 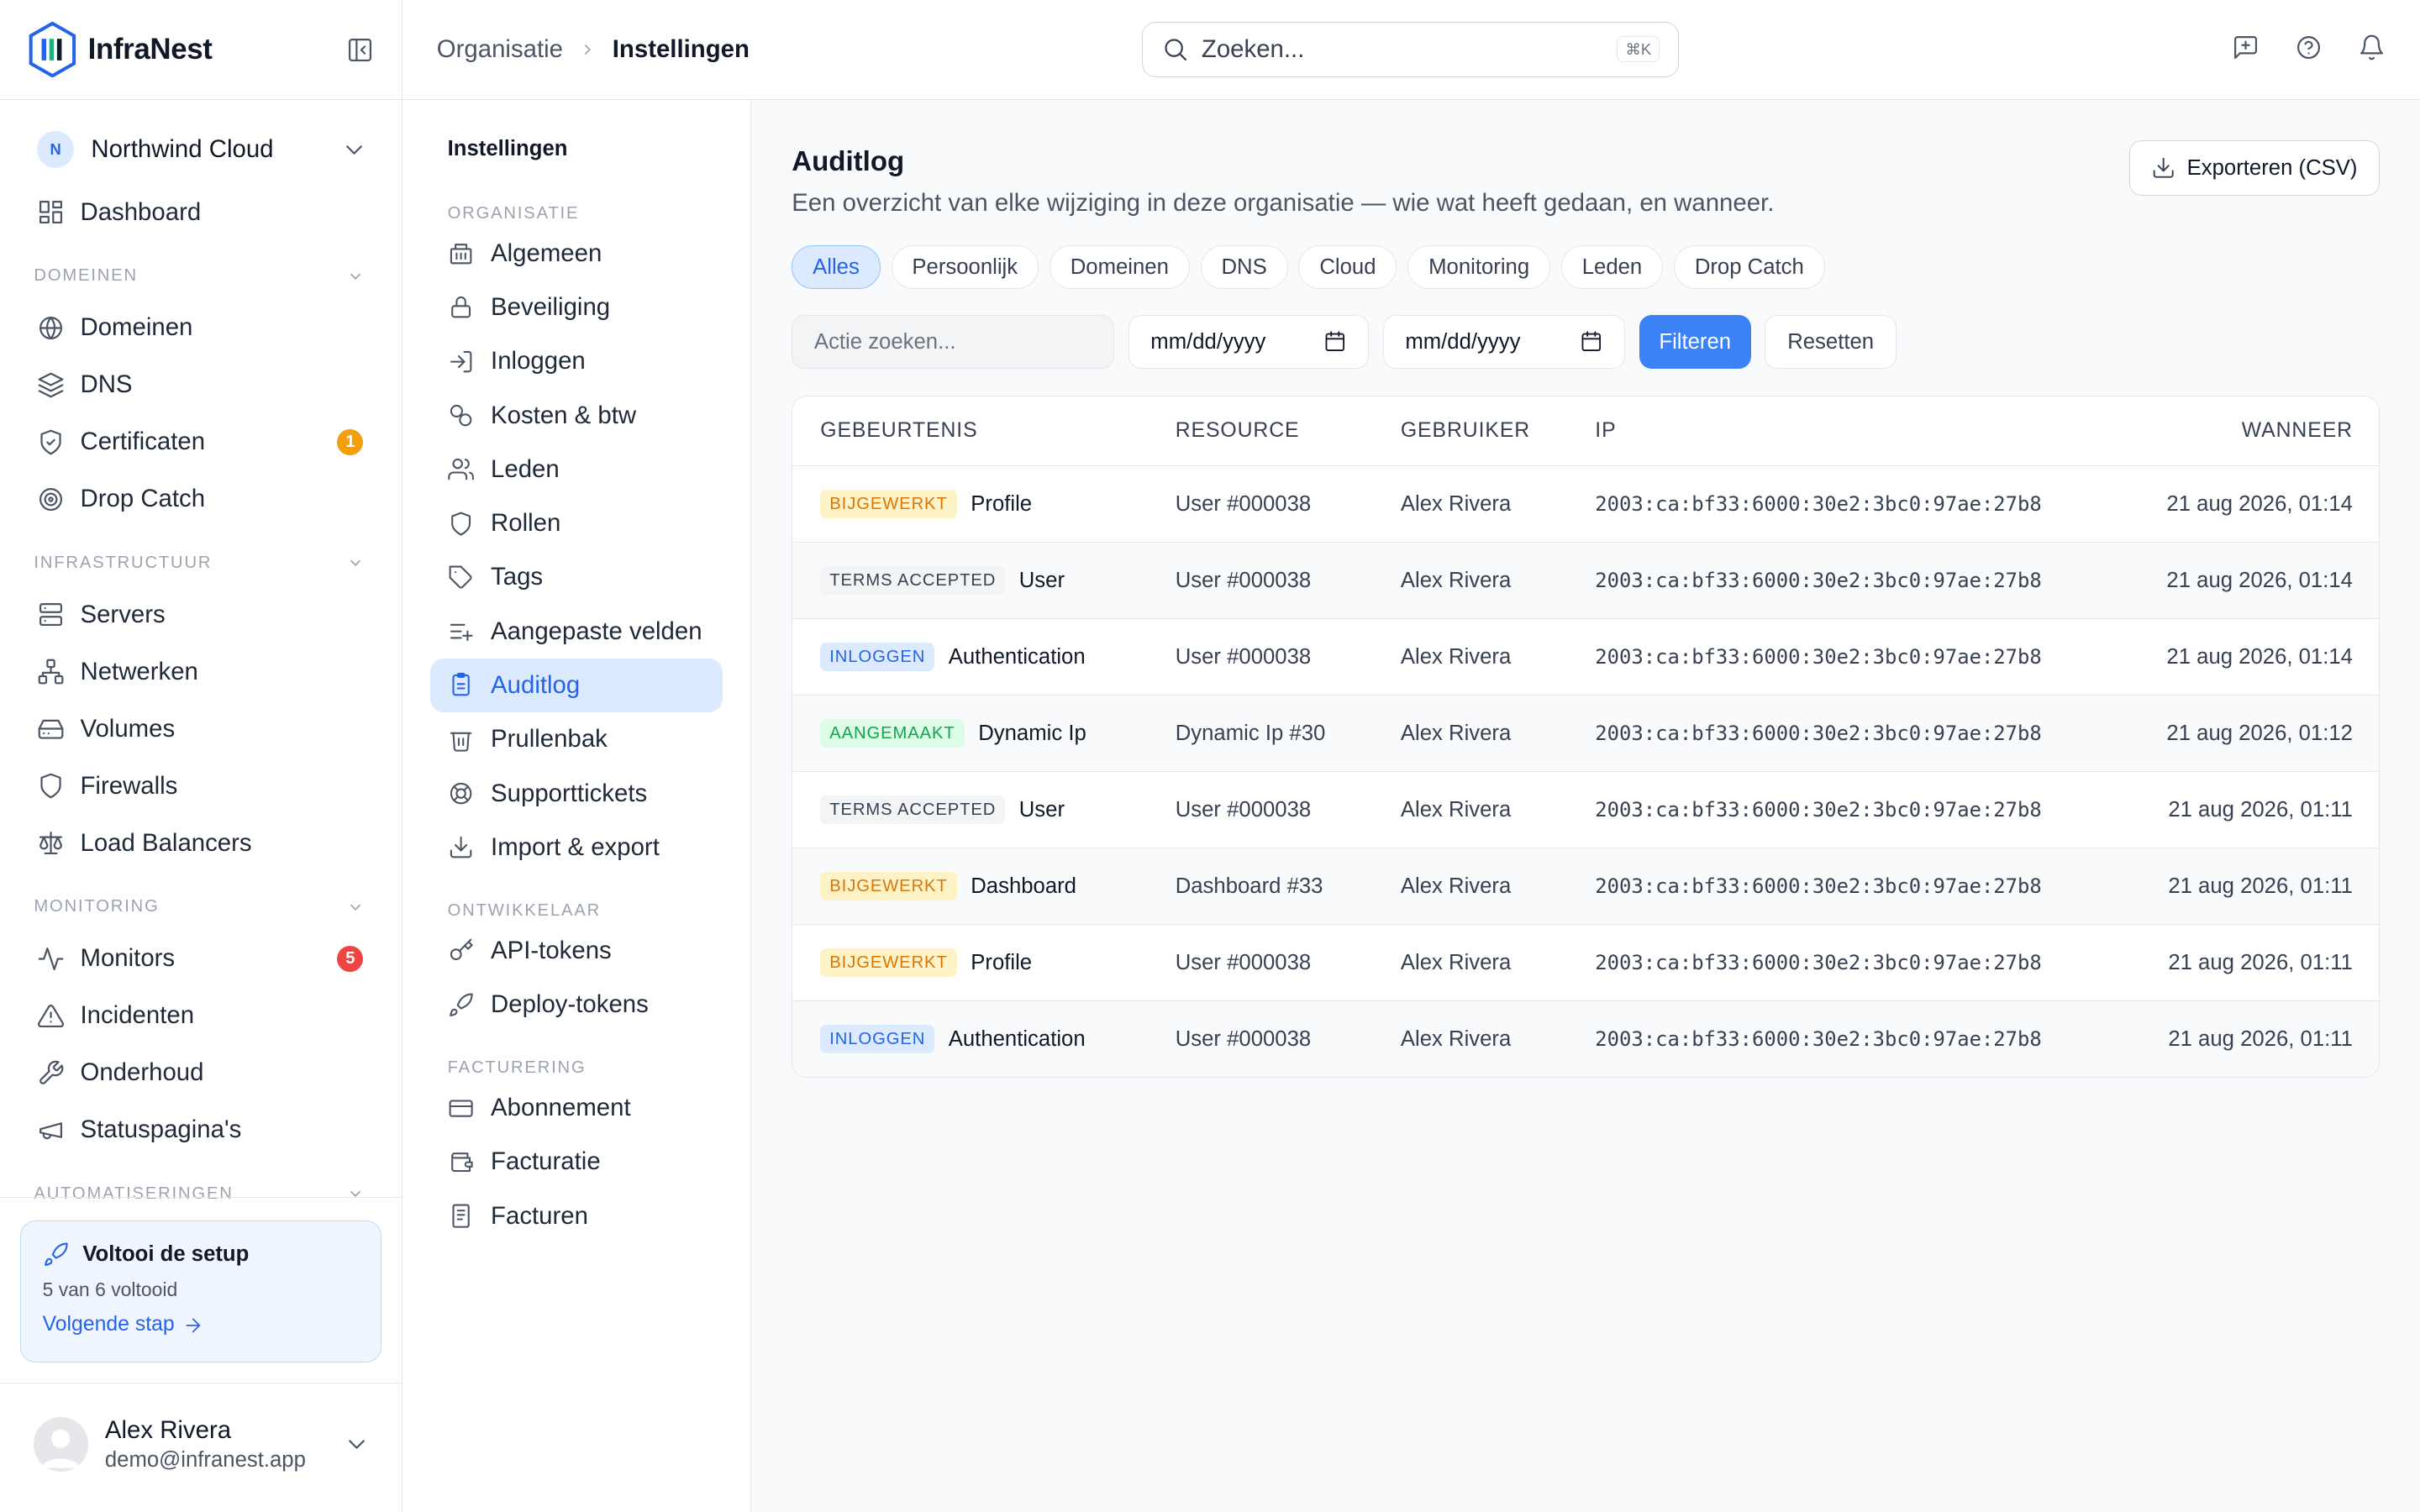 I want to click on settings-item-api-tokens: API-tokens, so click(x=576, y=951).